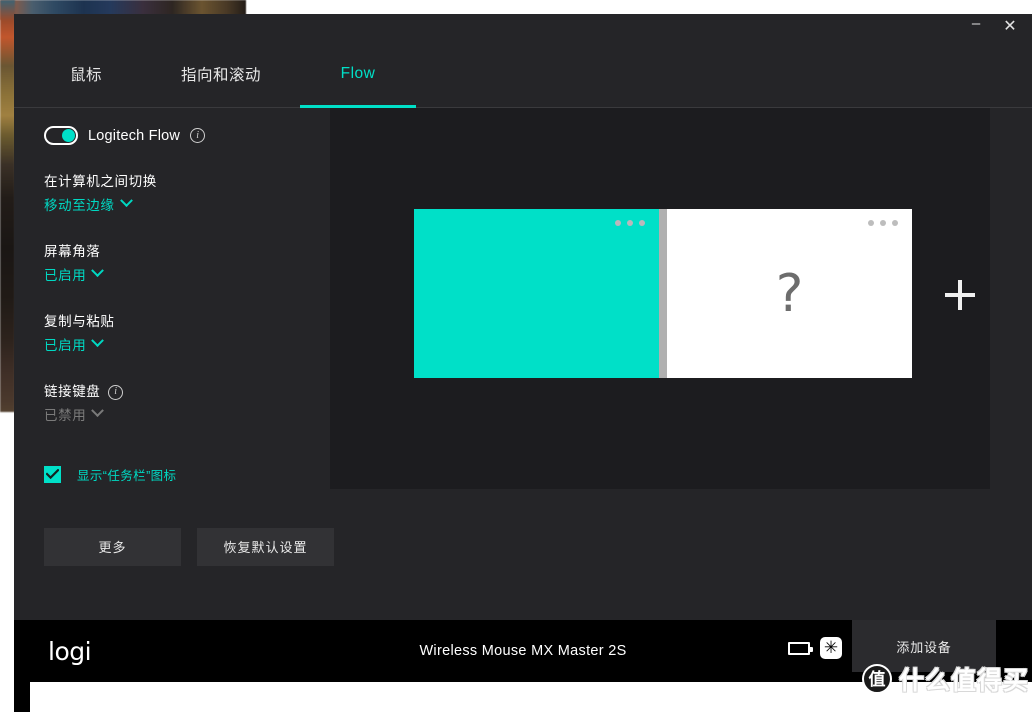 The width and height of the screenshot is (1032, 712). I want to click on unifying-receiver-icon: ✳, so click(831, 648).